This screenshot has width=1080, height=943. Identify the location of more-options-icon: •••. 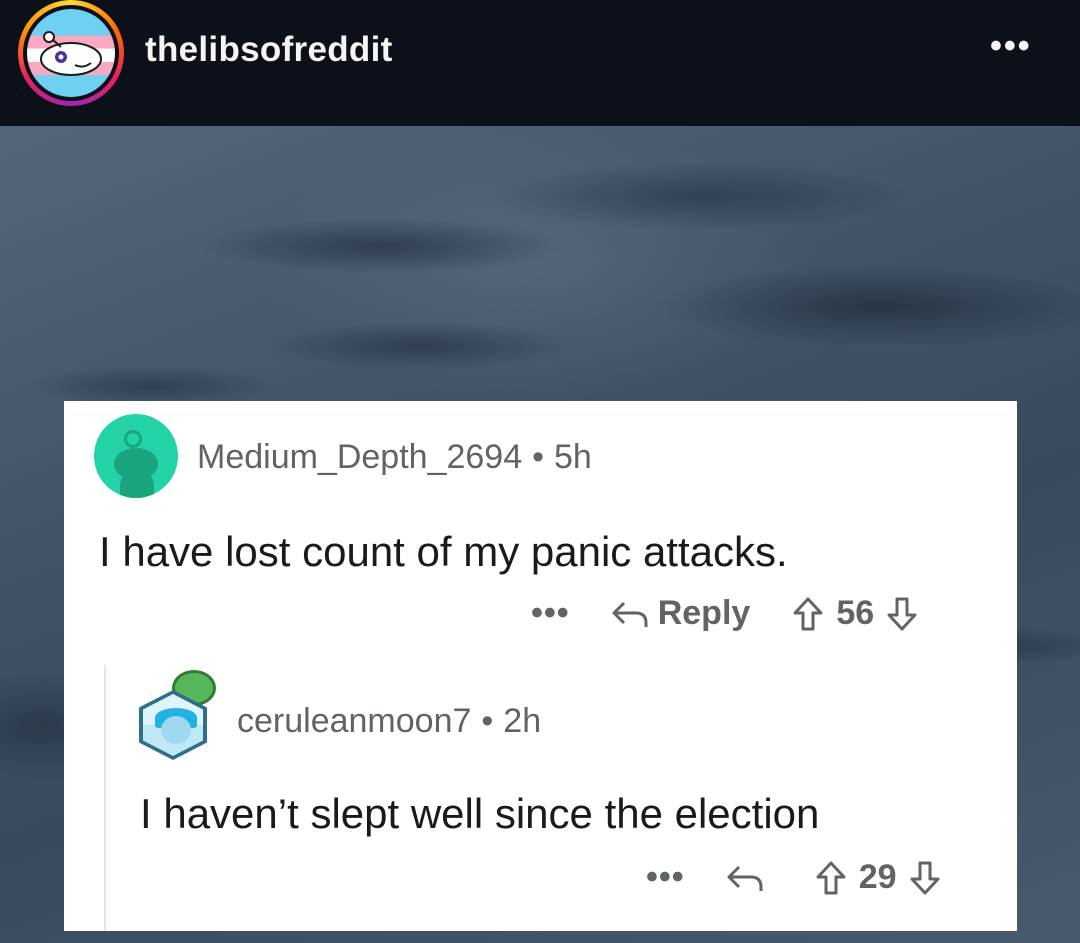
(1011, 46).